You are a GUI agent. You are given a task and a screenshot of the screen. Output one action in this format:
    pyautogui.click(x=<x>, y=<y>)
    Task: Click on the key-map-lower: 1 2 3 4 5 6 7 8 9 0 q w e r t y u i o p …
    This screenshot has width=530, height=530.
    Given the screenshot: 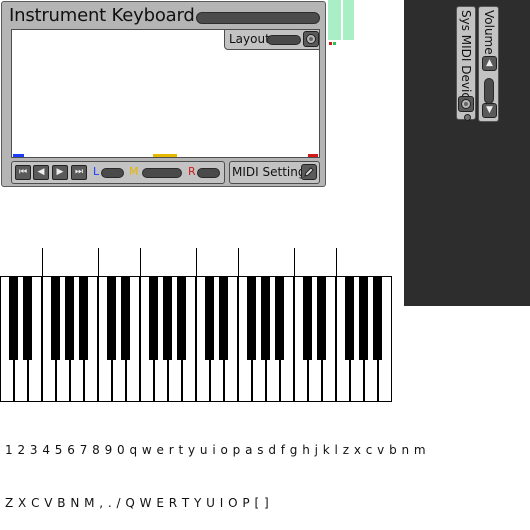 What is the action you would take?
    pyautogui.click(x=216, y=450)
    